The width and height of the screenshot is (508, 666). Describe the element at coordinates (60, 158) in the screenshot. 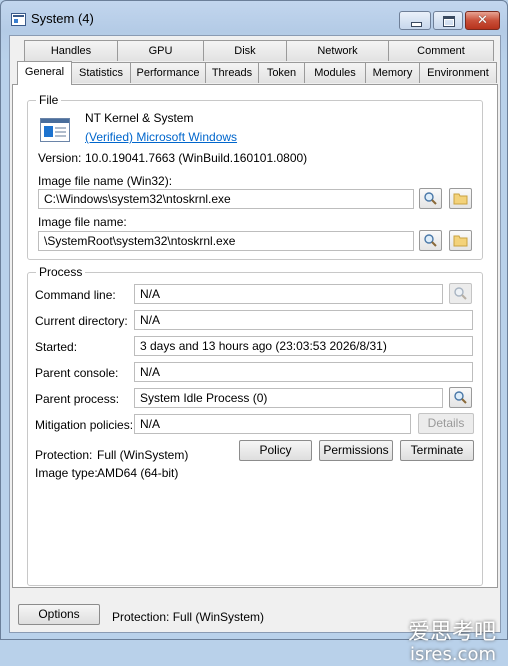

I see `version-label: Version:` at that location.